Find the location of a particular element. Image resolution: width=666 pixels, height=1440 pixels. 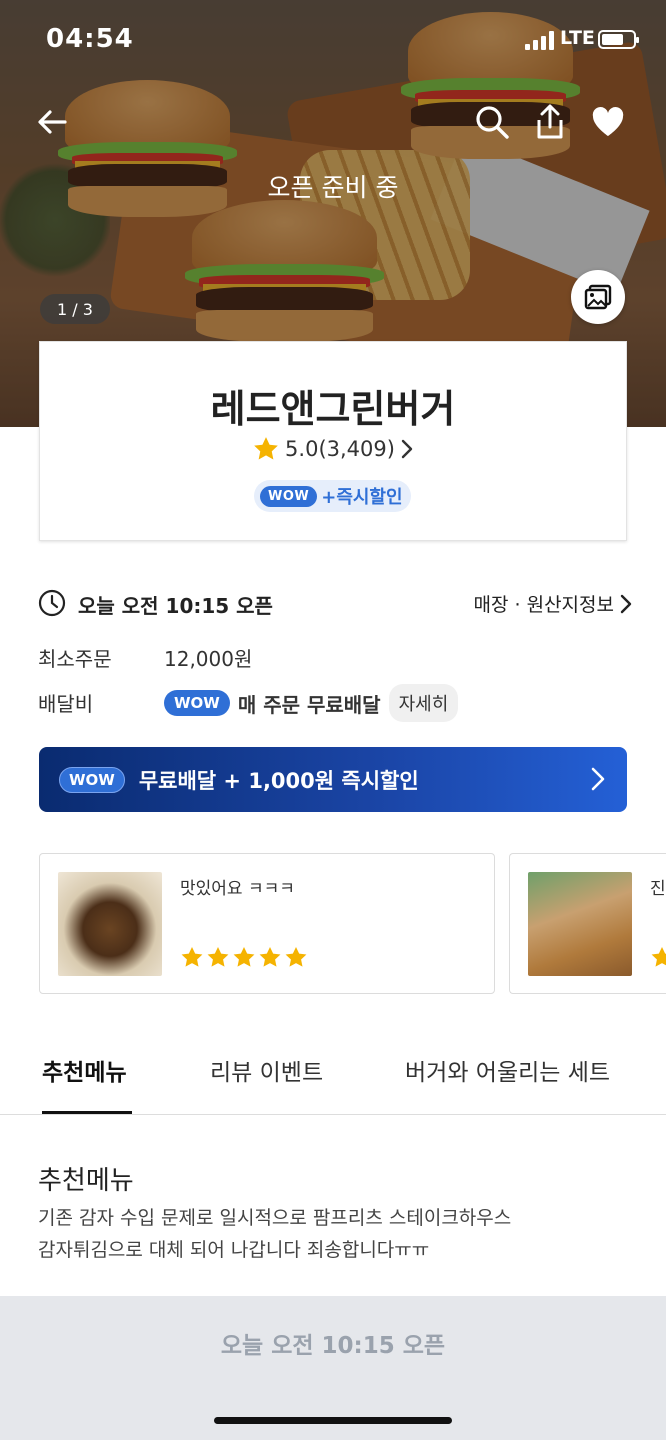

wow-promo-text: +즉시할인 is located at coordinates (362, 497).